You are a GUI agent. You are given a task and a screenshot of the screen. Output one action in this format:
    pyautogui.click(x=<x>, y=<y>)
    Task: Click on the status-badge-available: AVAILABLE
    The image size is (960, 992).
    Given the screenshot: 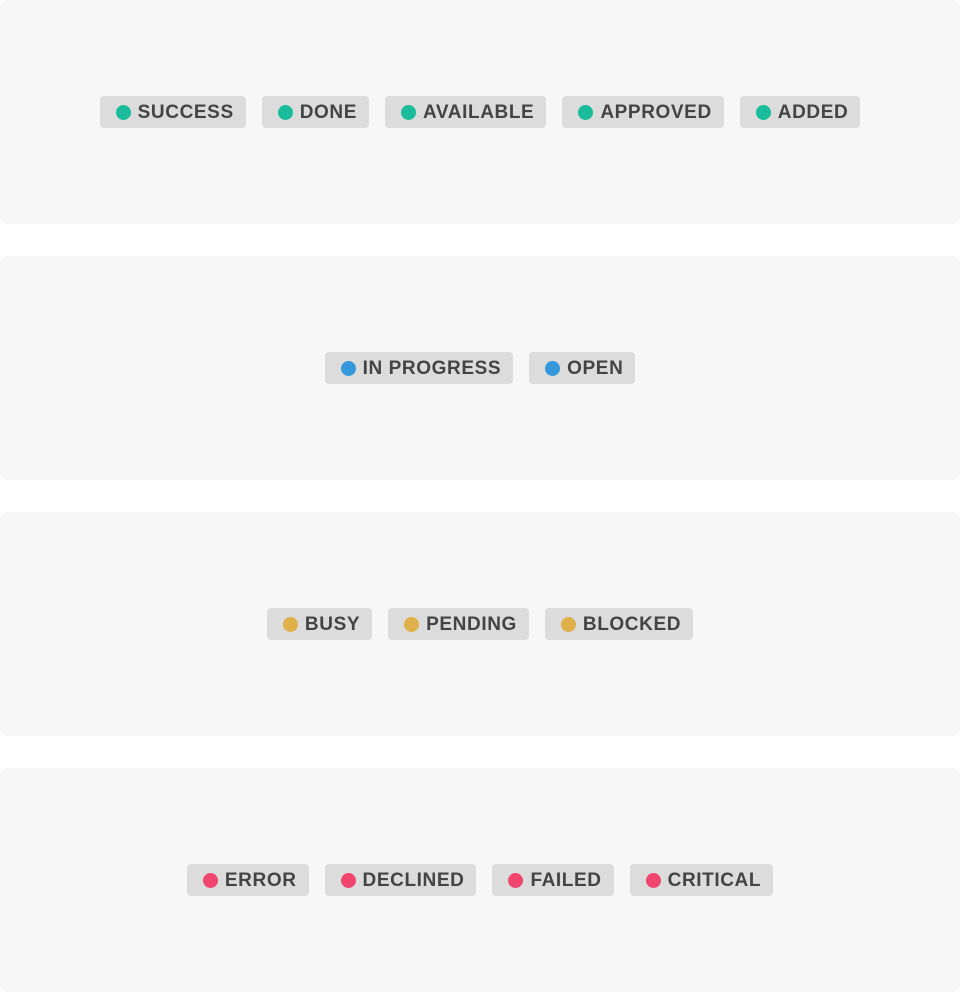 What is the action you would take?
    pyautogui.click(x=466, y=112)
    